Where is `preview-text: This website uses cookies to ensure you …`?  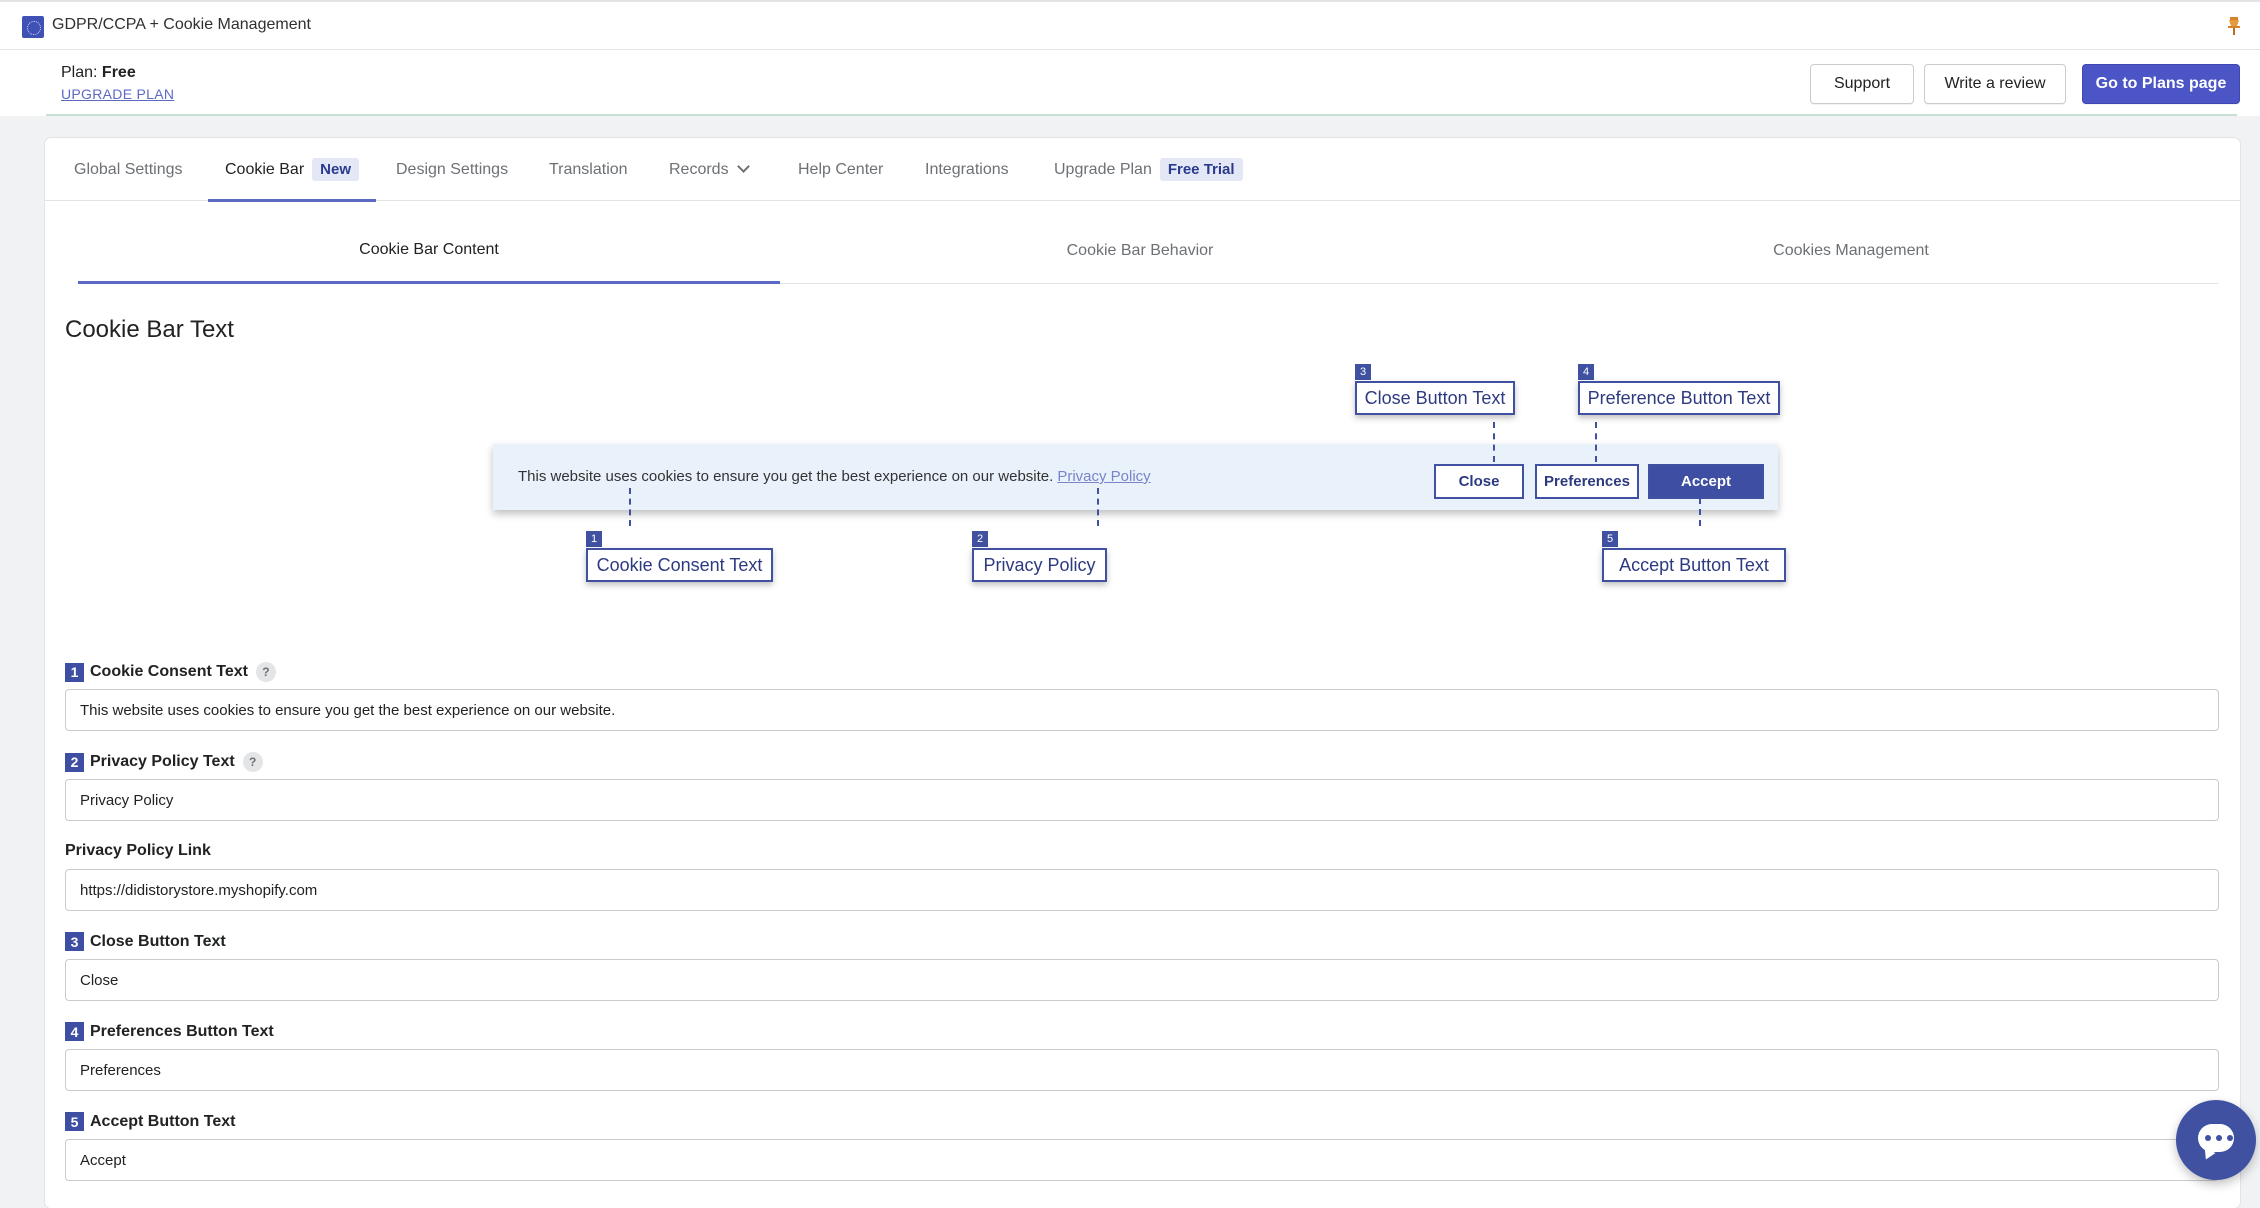 preview-text: This website uses cookies to ensure you … is located at coordinates (786, 476).